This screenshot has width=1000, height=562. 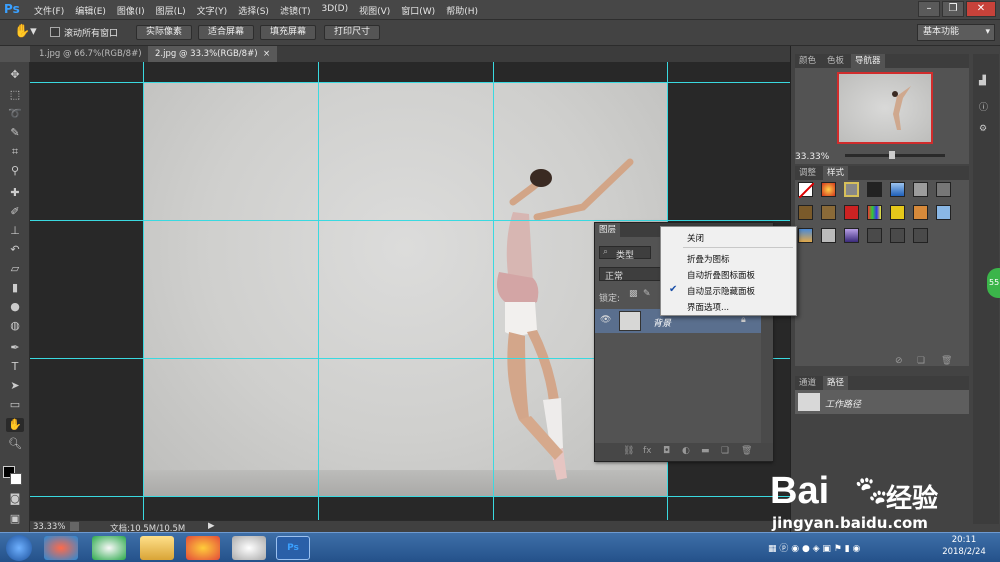 What do you see at coordinates (15, 326) in the screenshot?
I see `dodge-tool-icon: ◍` at bounding box center [15, 326].